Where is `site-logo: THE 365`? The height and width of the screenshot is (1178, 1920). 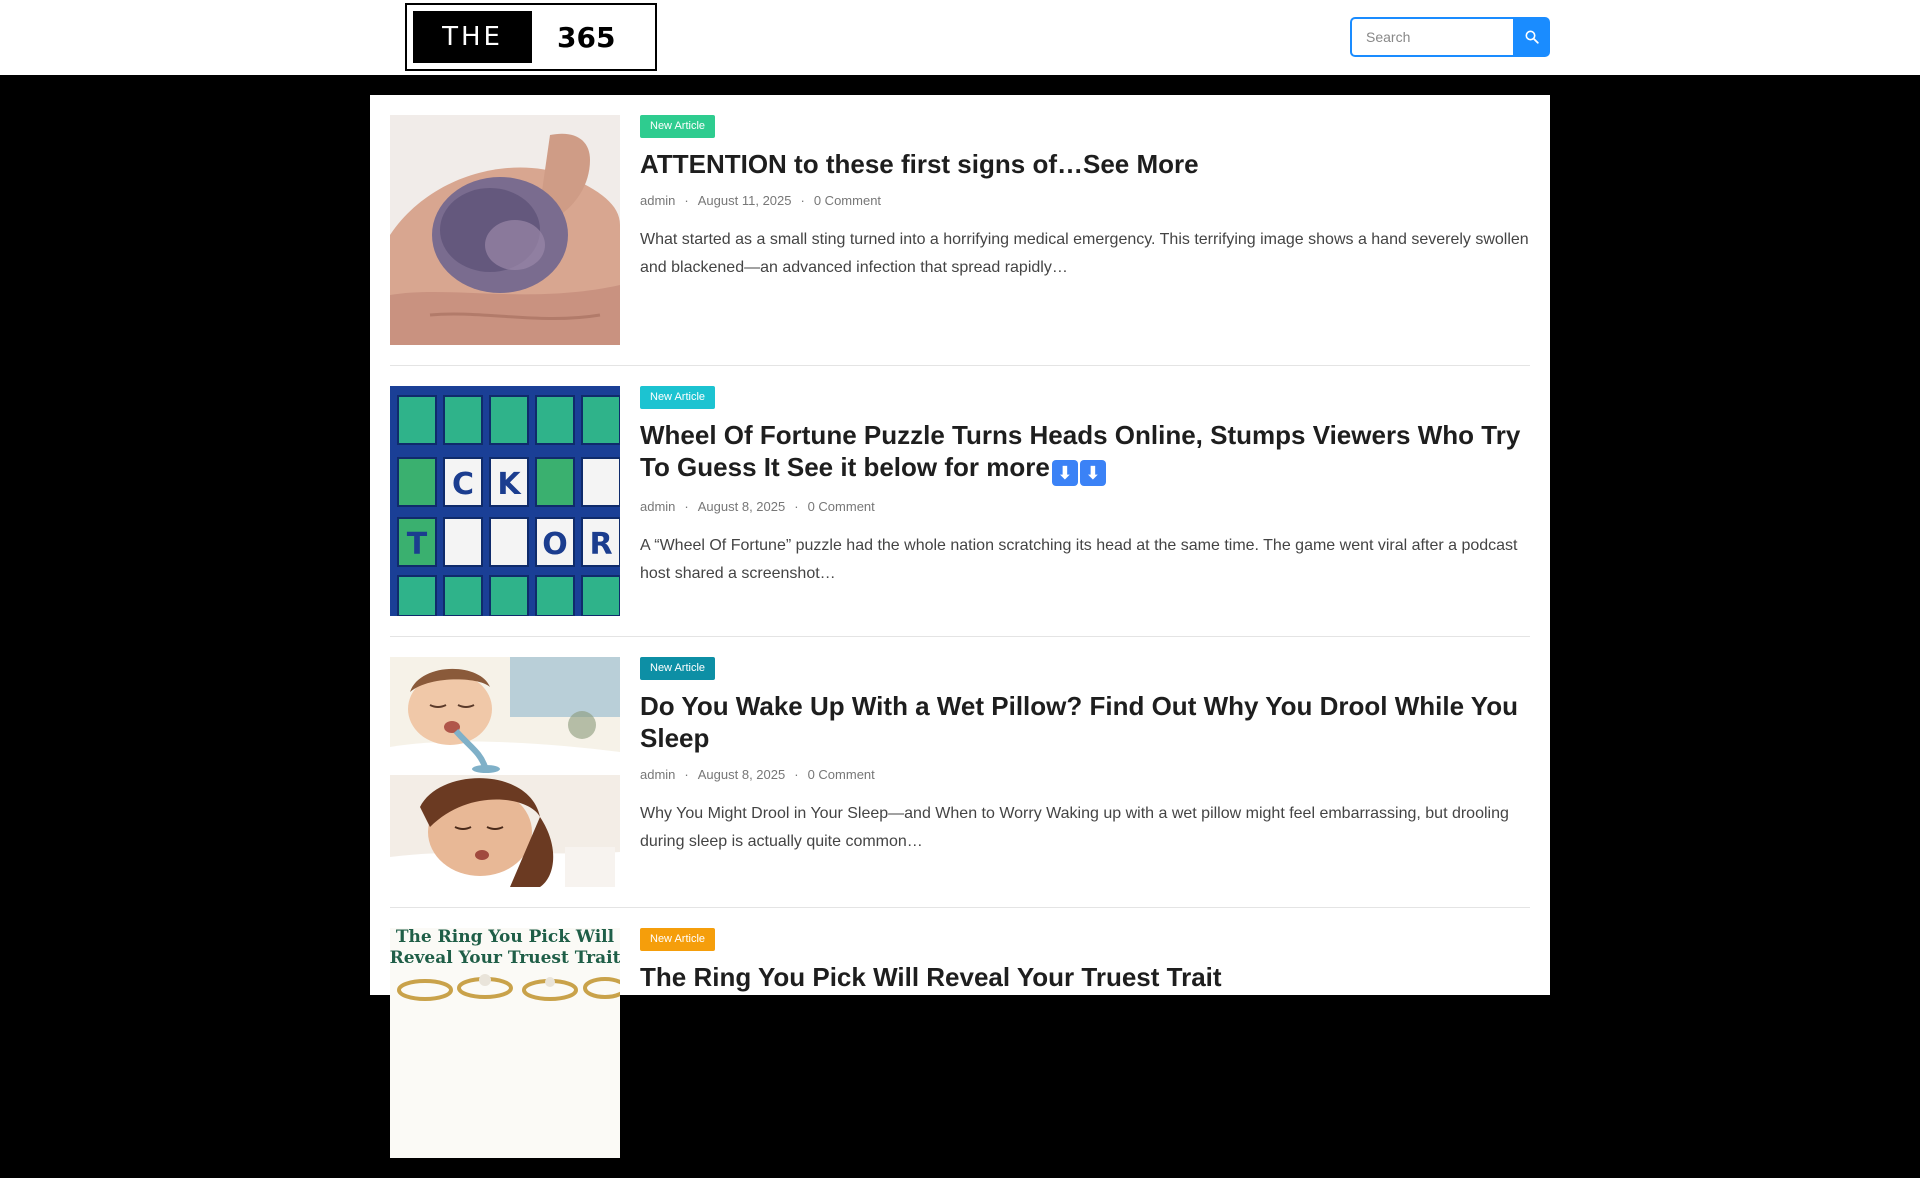 site-logo: THE 365 is located at coordinates (531, 37).